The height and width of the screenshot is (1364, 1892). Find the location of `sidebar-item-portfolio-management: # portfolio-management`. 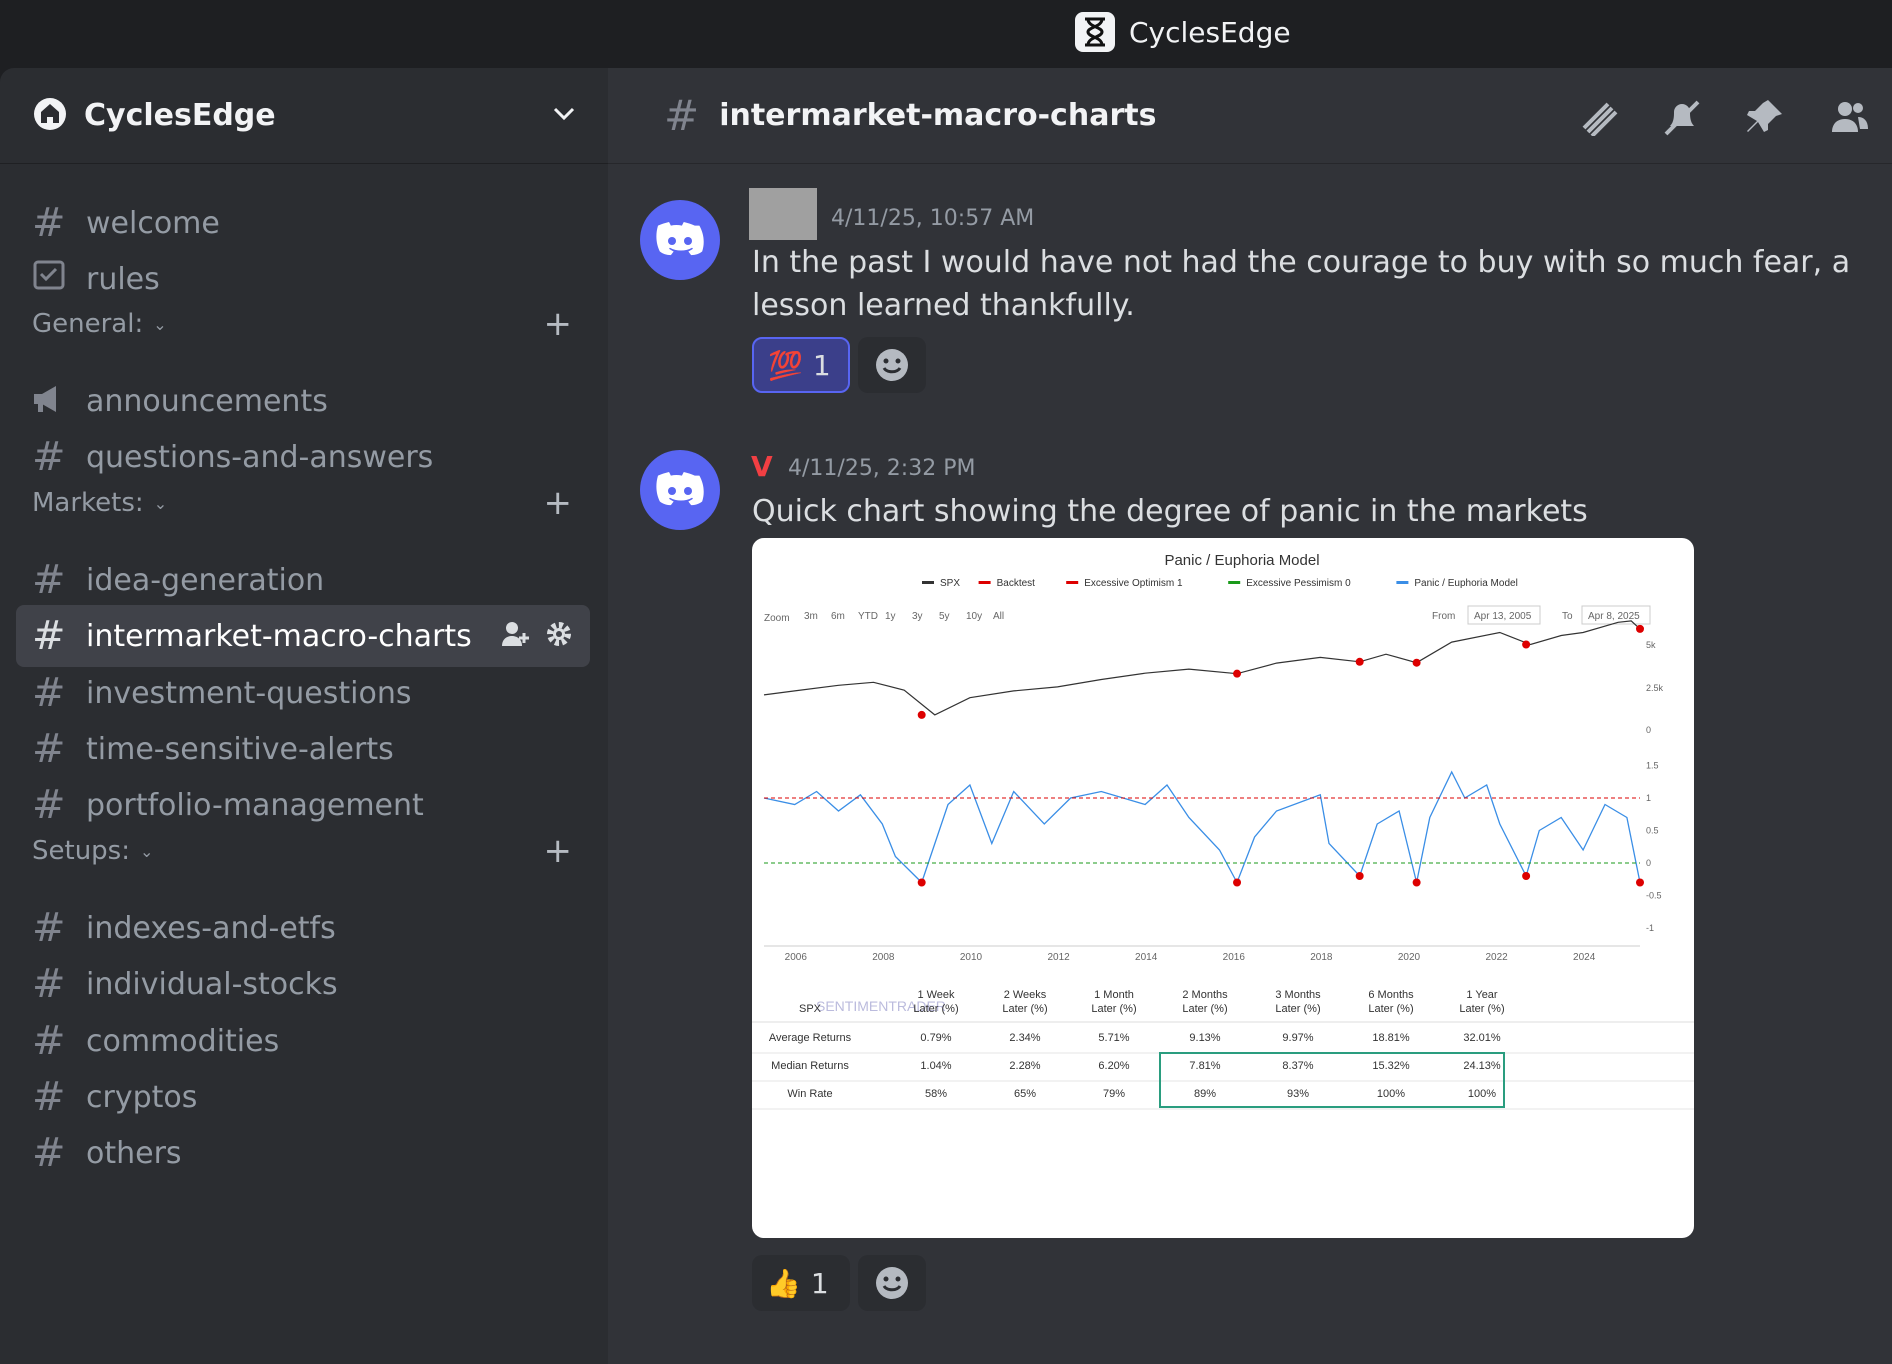

sidebar-item-portfolio-management: # portfolio-management is located at coordinates (303, 805).